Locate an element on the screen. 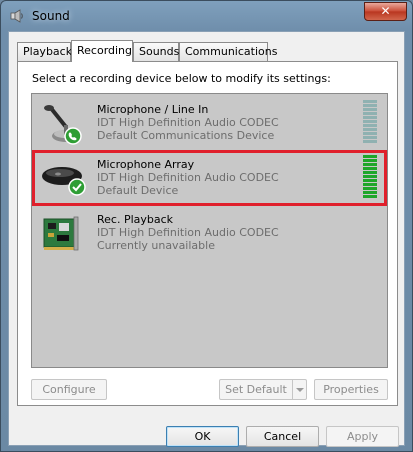 This screenshot has width=413, height=452. title-bar: Sound ✕ is located at coordinates (206, 16).